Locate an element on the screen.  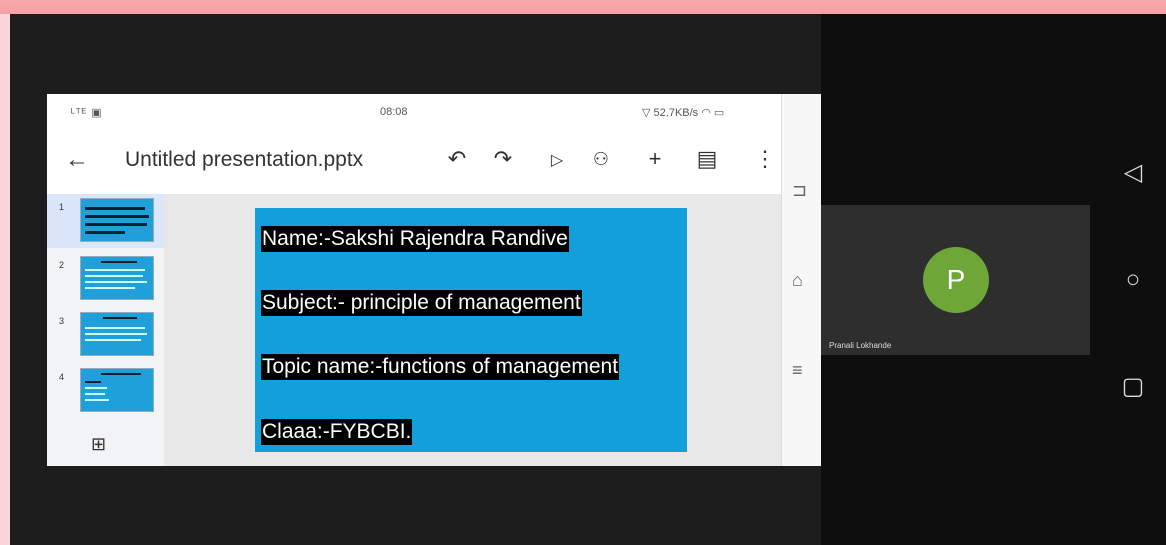
slide-number: 2 is located at coordinates (62, 265).